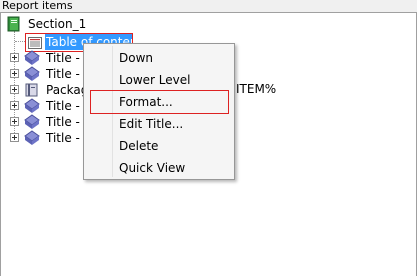 The width and height of the screenshot is (417, 276). I want to click on menu-item-delete: Delete, so click(159, 146).